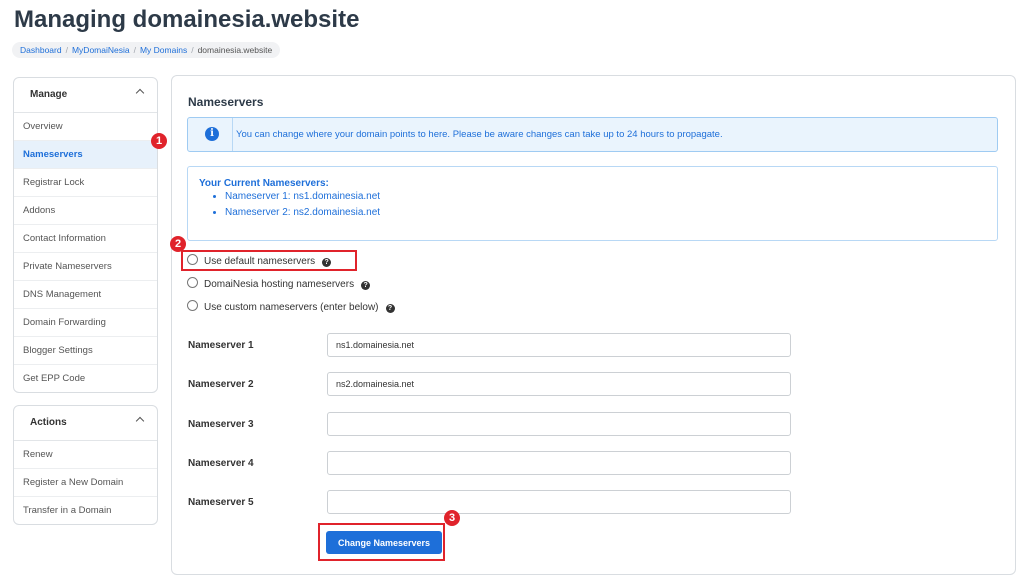  Describe the element at coordinates (221, 345) in the screenshot. I see `nameserver-1-label: Nameserver 1` at that location.